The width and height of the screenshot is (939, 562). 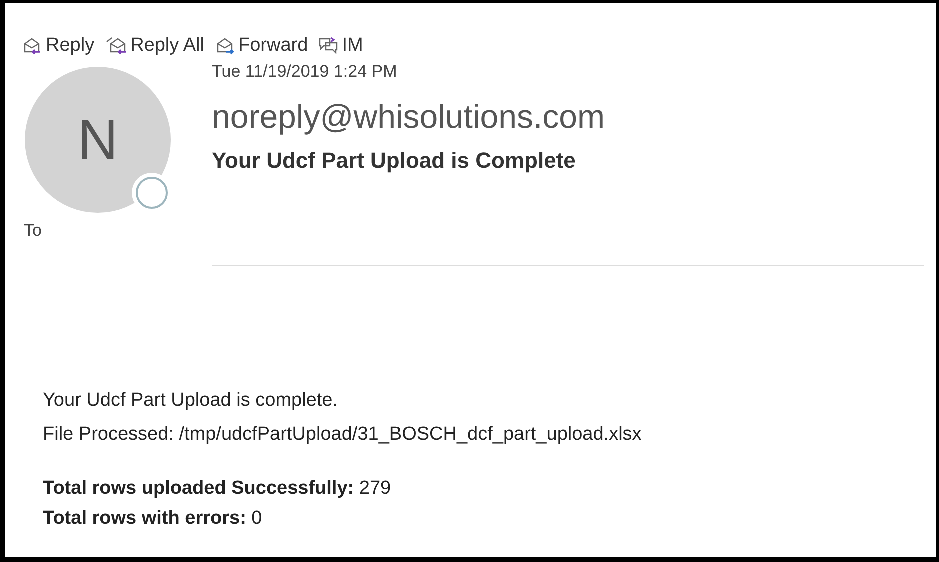 I want to click on toolbar-button: Reply All, so click(x=154, y=46).